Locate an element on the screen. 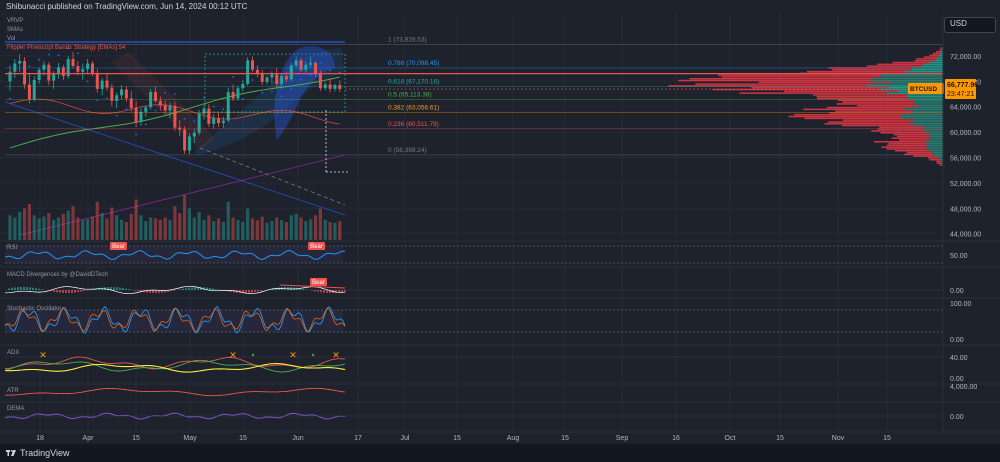  tradingview-logo-icon is located at coordinates (11, 453).